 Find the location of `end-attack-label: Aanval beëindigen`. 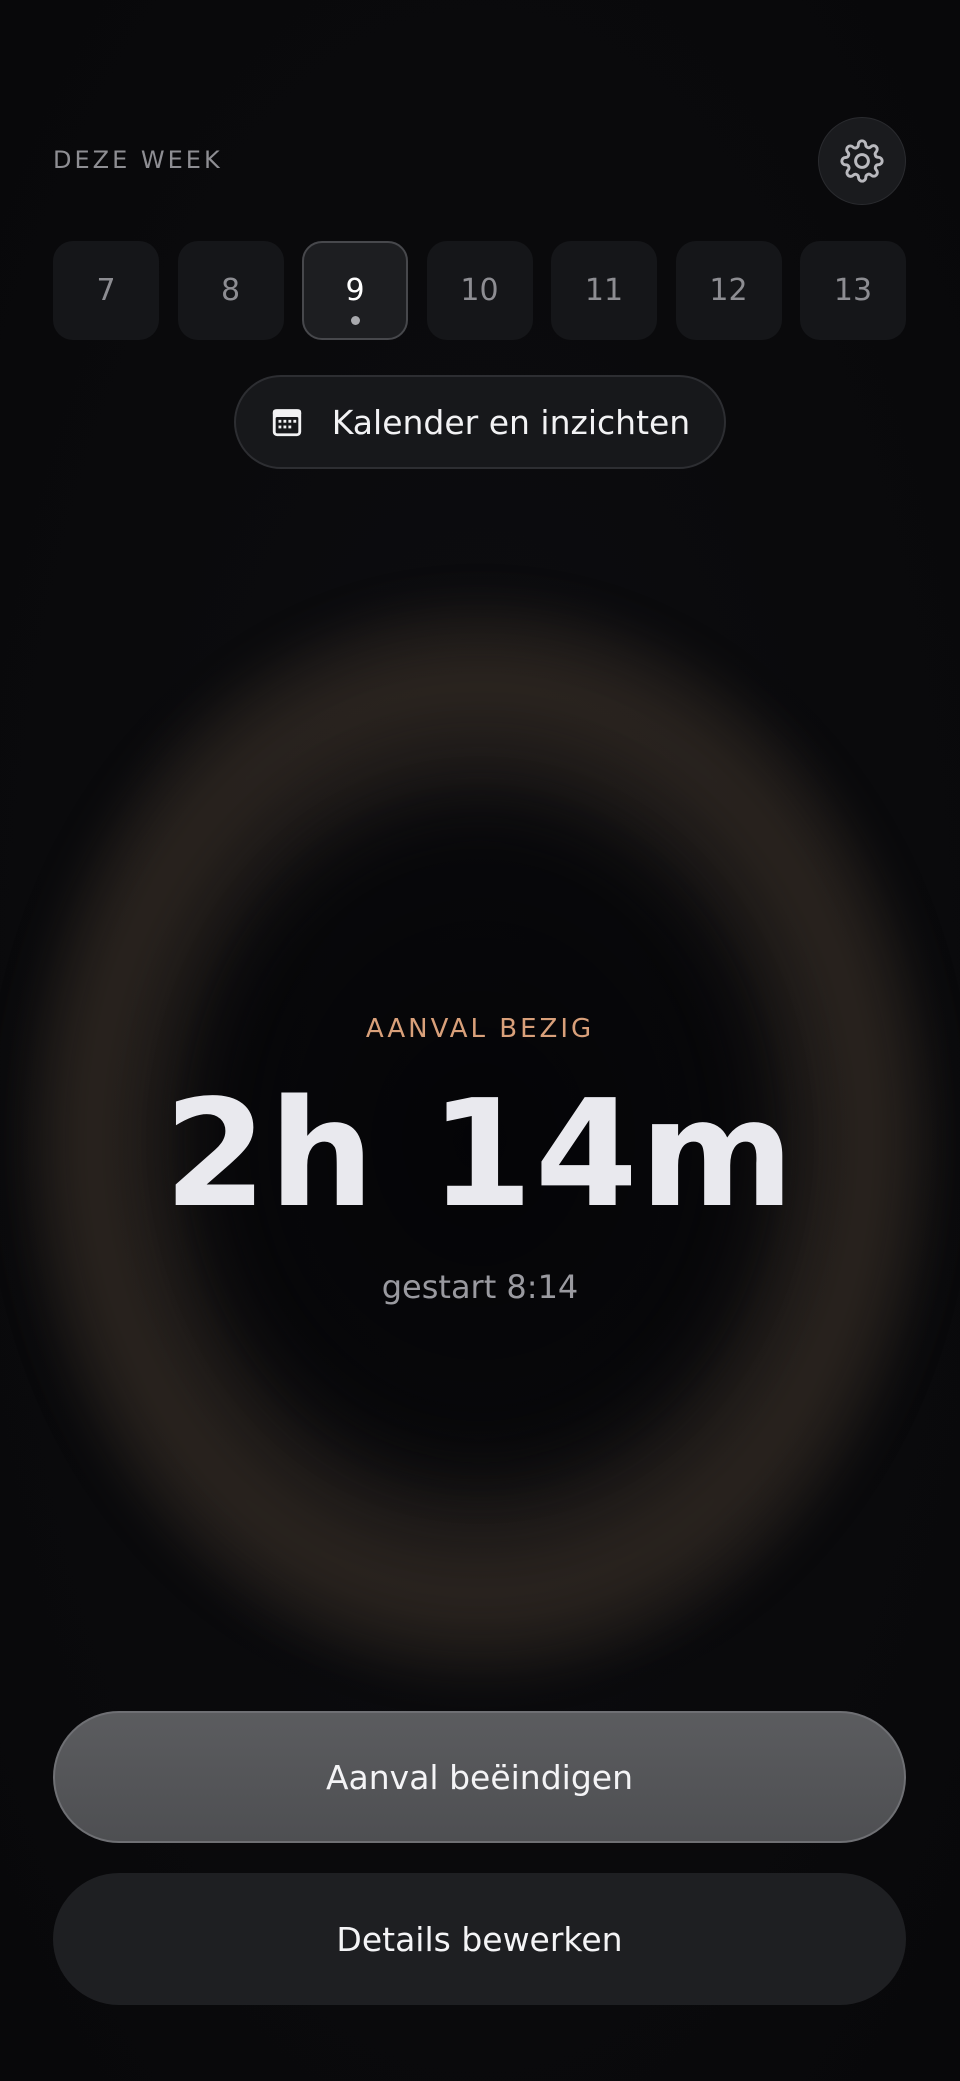

end-attack-label: Aanval beëindigen is located at coordinates (479, 1777).